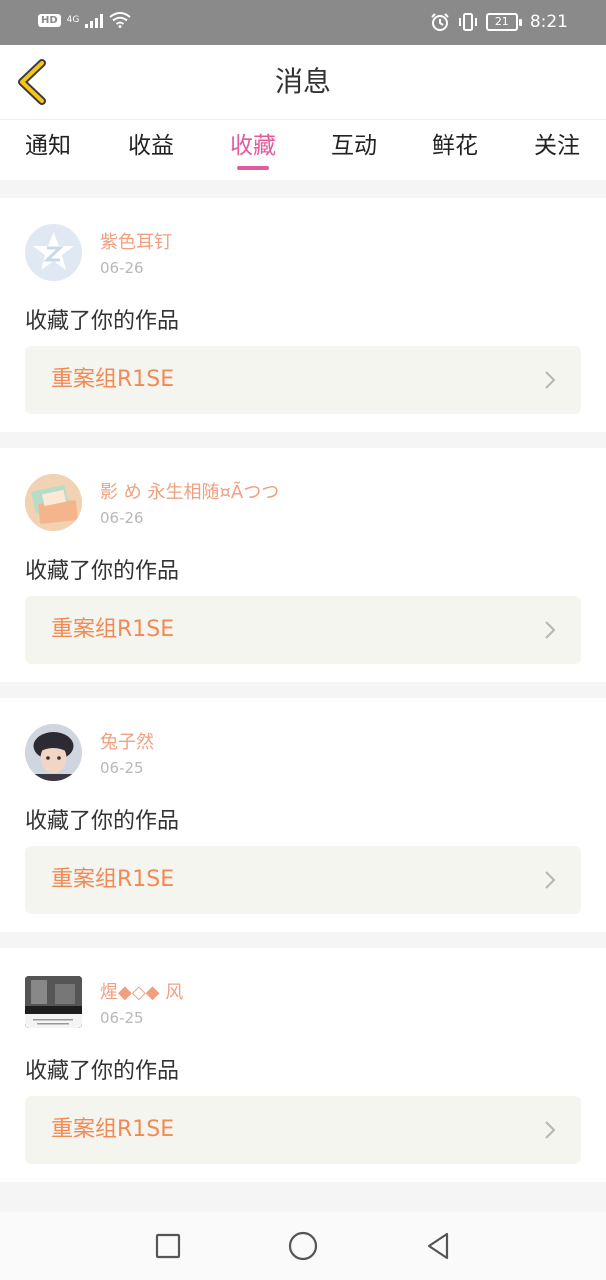 The width and height of the screenshot is (606, 1280). I want to click on back-nav-button, so click(438, 1246).